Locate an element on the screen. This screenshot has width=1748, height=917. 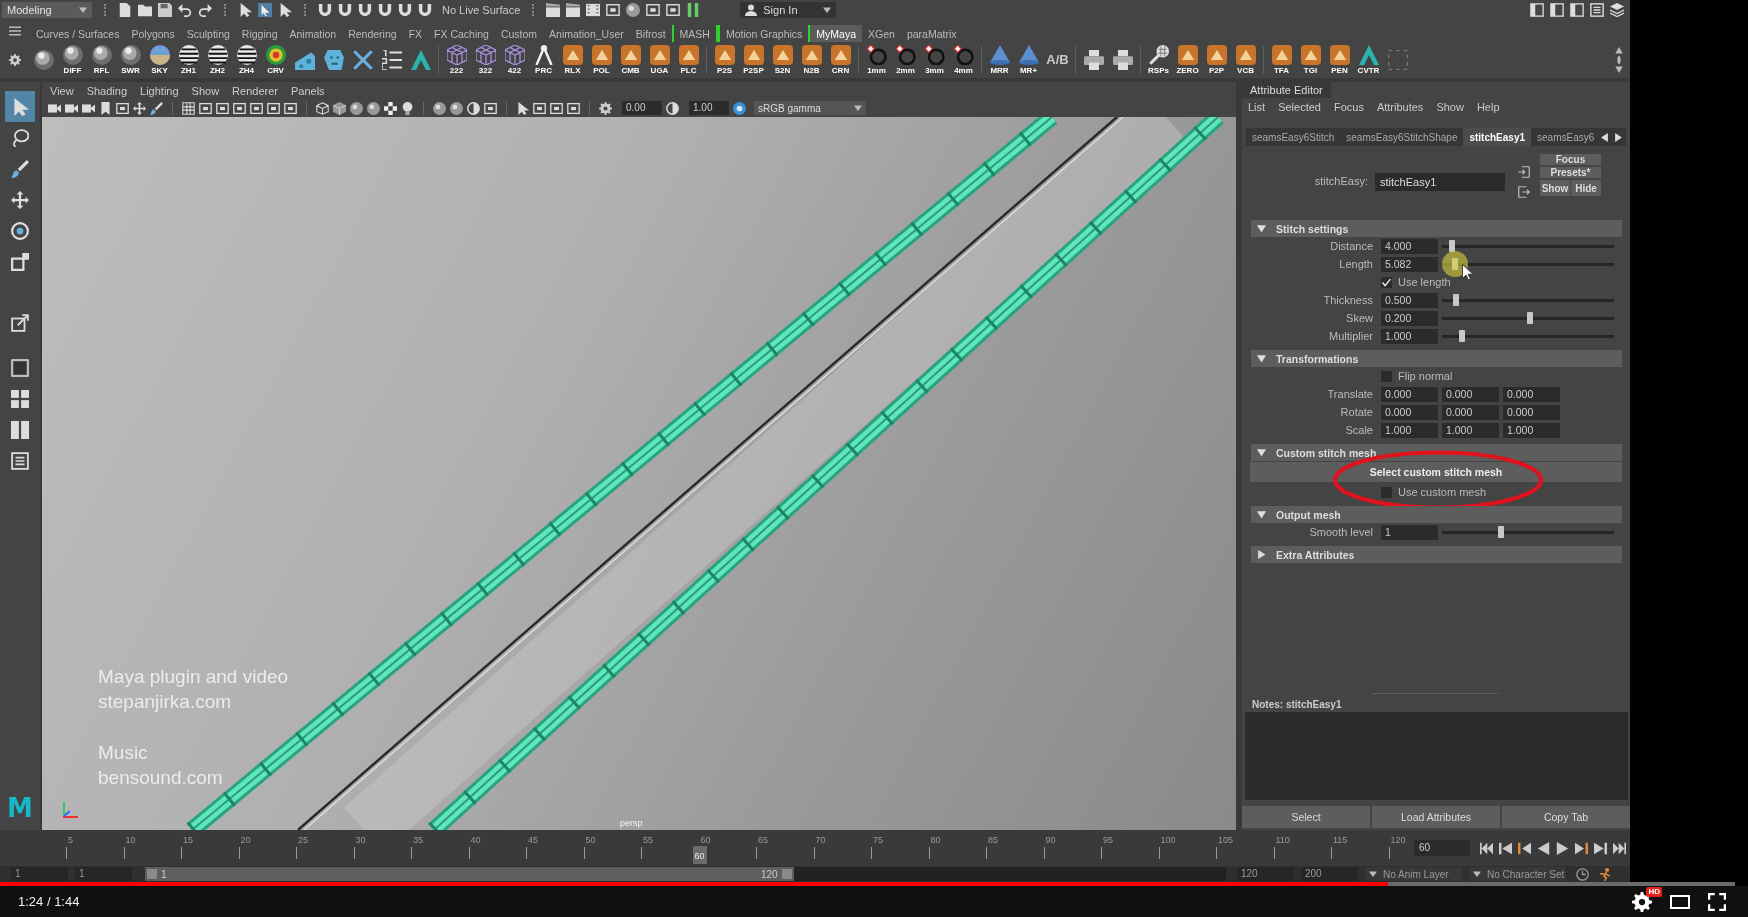
section-header: Extra Attributes is located at coordinates (1436, 554).